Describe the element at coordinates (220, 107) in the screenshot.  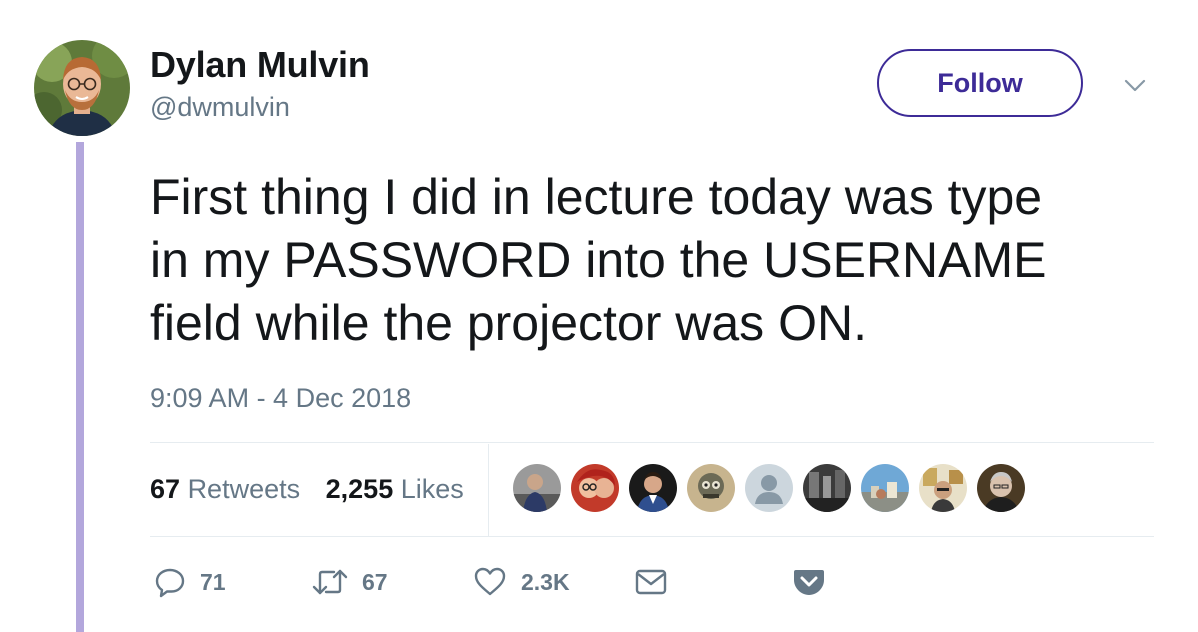
I see `user-handle: @dwmulvin` at that location.